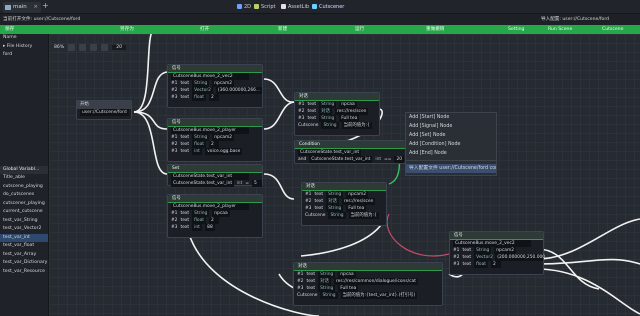  I want to click on condition-value-field: 20, so click(399, 159).